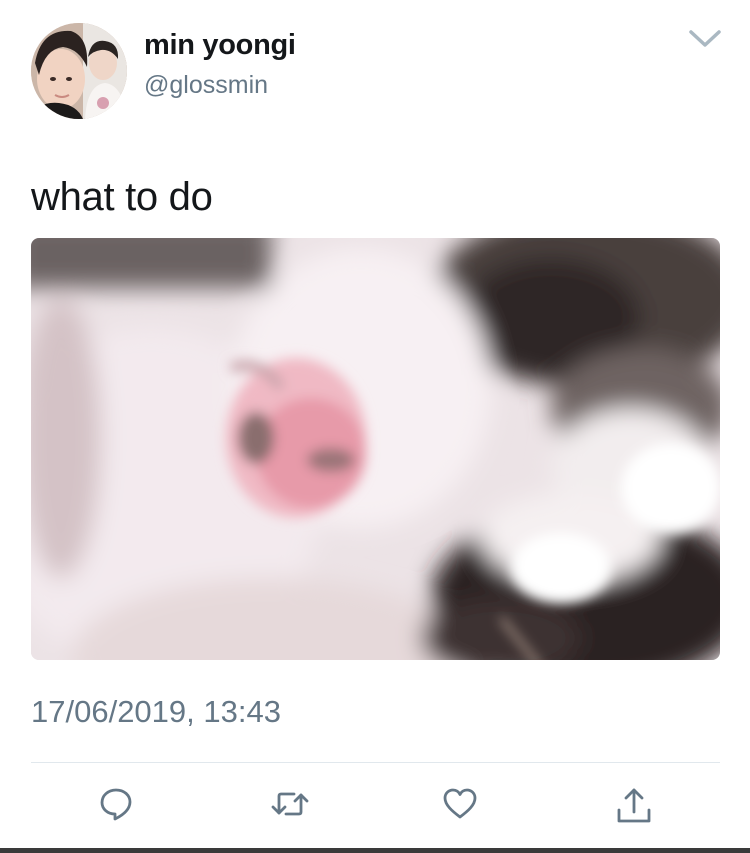 This screenshot has width=750, height=853. What do you see at coordinates (375, 850) in the screenshot?
I see `bottom-edge` at bounding box center [375, 850].